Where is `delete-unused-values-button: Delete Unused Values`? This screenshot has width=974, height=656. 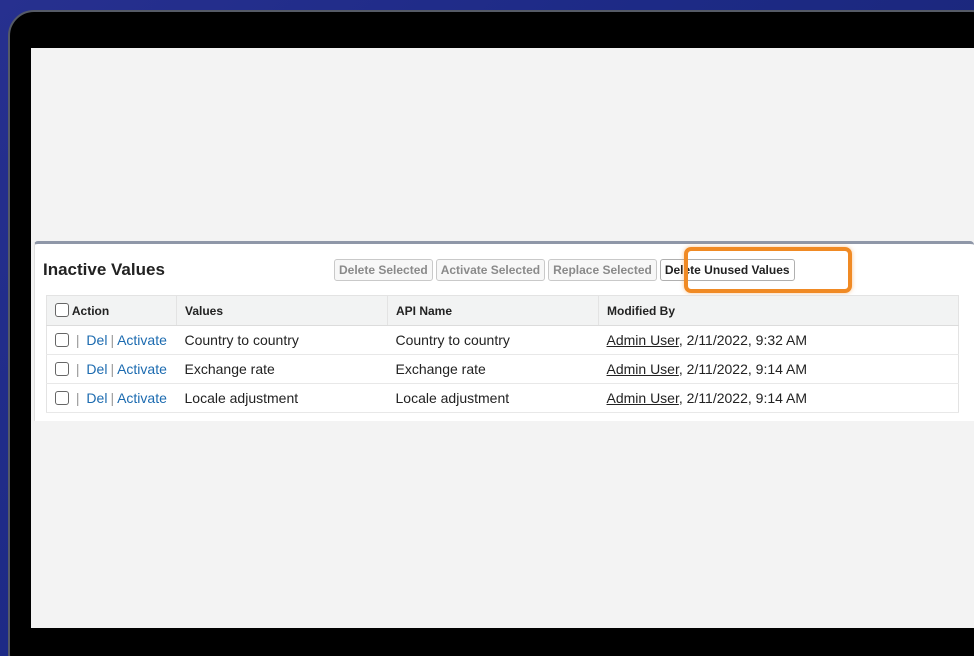
delete-unused-values-button: Delete Unused Values is located at coordinates (727, 270).